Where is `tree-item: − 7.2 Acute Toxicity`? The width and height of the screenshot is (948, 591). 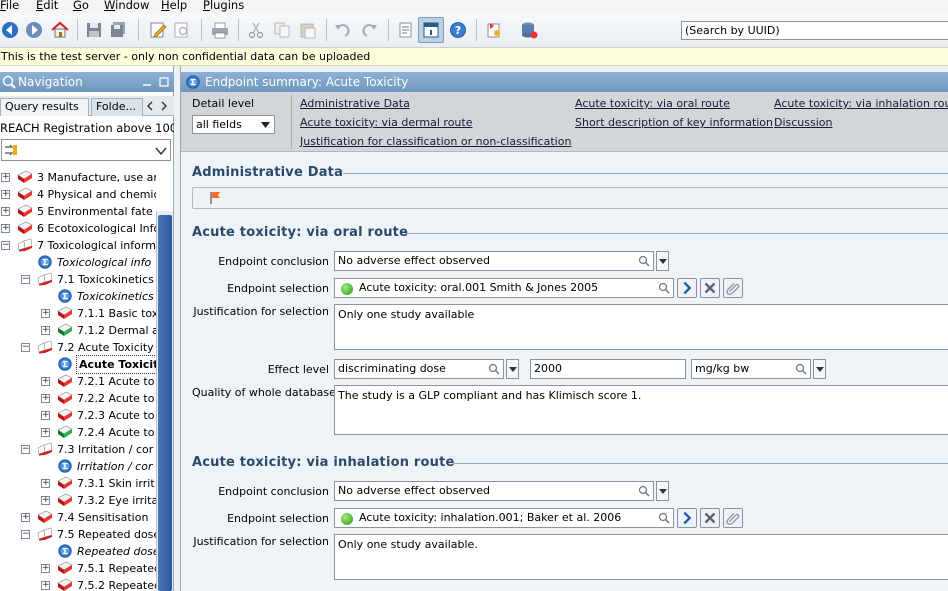 tree-item: − 7.2 Acute Toxicity is located at coordinates (78, 347).